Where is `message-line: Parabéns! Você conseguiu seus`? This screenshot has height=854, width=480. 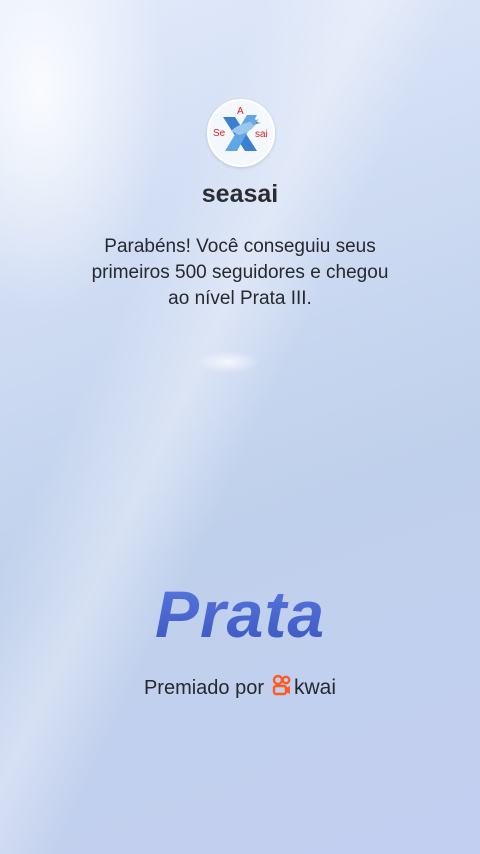
message-line: Parabéns! Você conseguiu seus is located at coordinates (240, 246).